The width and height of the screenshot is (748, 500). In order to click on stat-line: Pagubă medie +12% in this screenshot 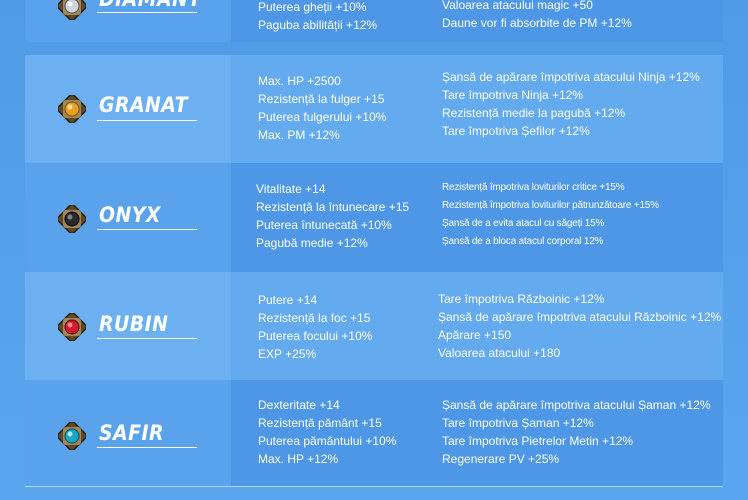, I will do `click(312, 243)`.